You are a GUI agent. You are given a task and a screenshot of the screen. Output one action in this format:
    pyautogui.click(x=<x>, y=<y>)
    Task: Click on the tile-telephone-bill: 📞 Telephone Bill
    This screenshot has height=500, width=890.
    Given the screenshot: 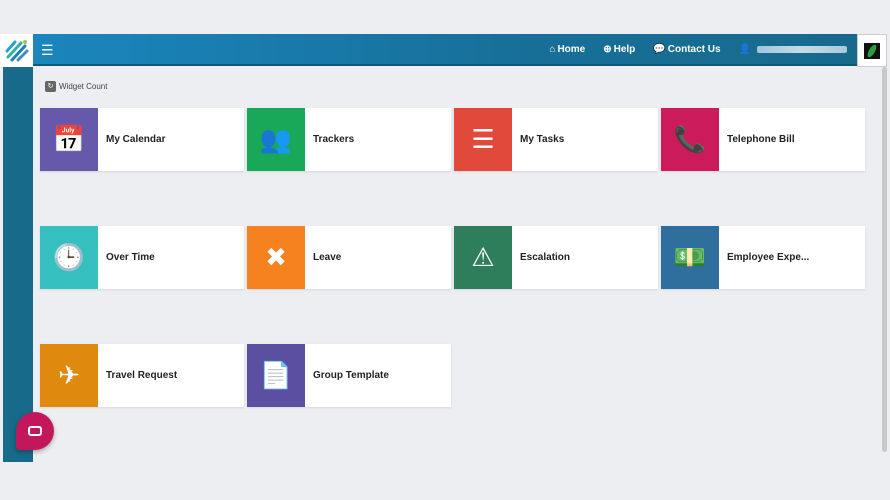 What is the action you would take?
    pyautogui.click(x=763, y=139)
    